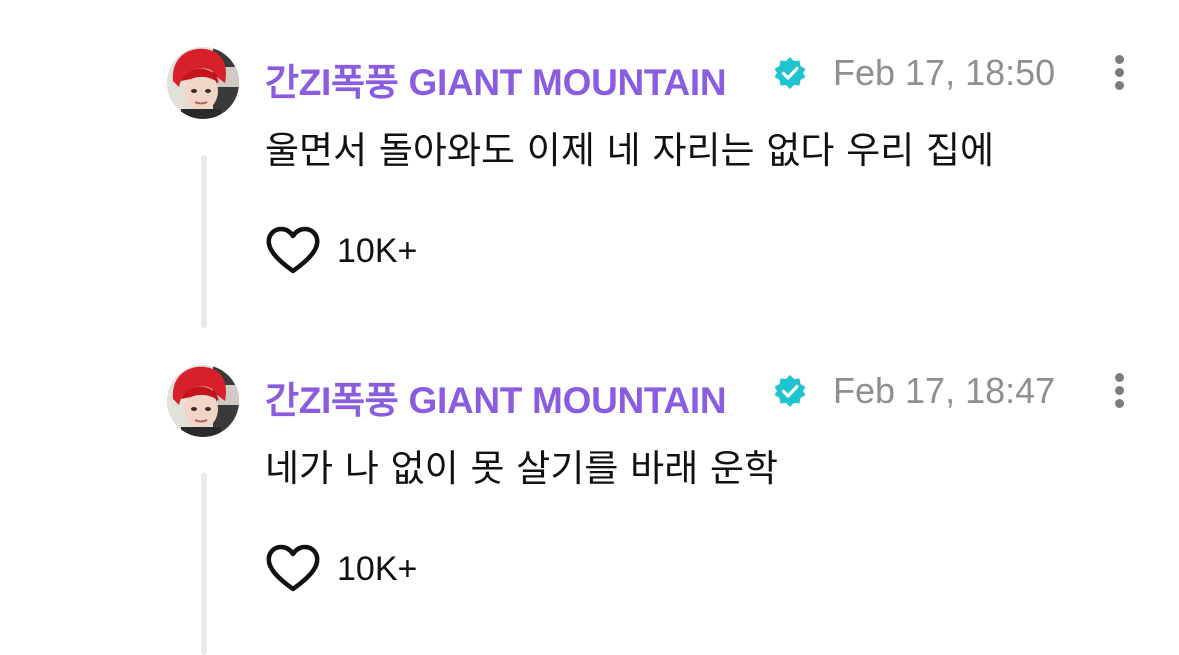  I want to click on timestamp: Feb 17, 18:50, so click(944, 72).